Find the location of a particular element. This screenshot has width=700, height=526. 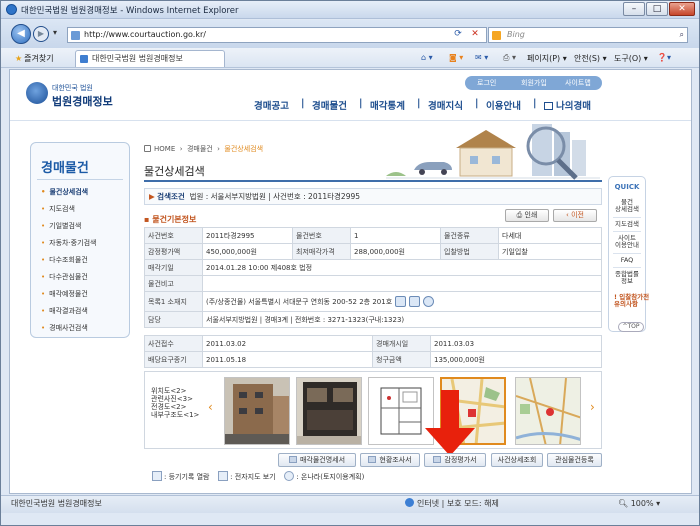

mail-icon: ✉ ▾ is located at coordinates (481, 57).